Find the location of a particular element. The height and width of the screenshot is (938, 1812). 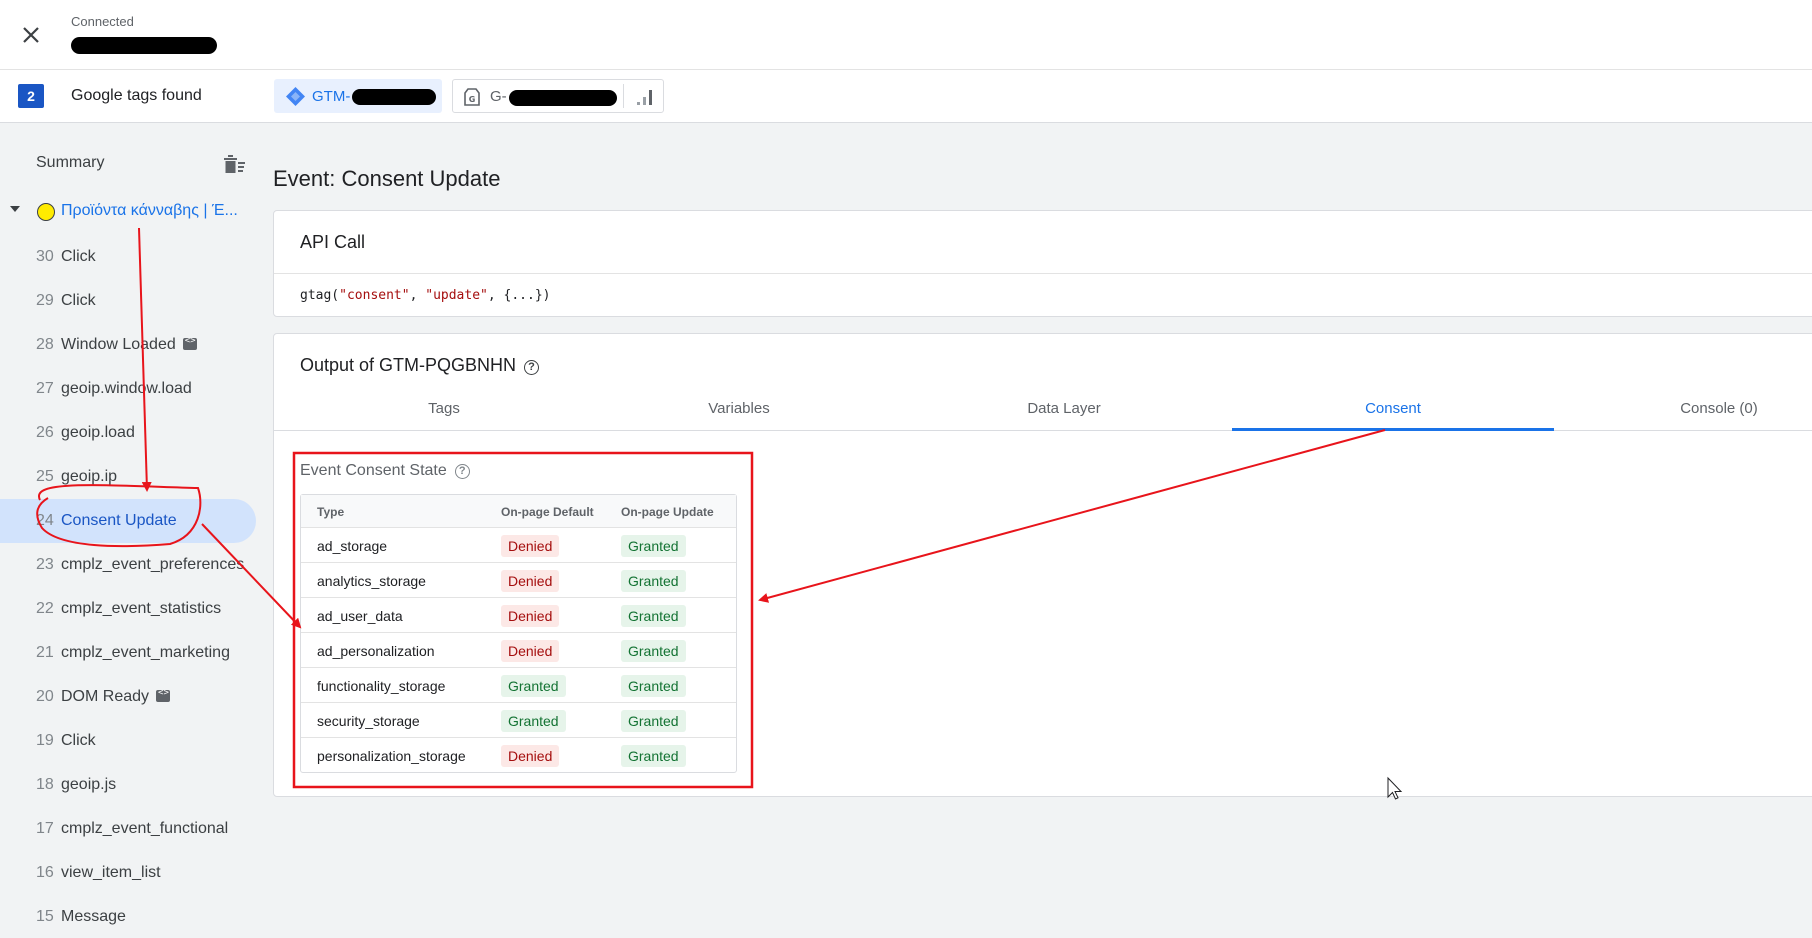

tab-console: Console (0) is located at coordinates (1719, 408).